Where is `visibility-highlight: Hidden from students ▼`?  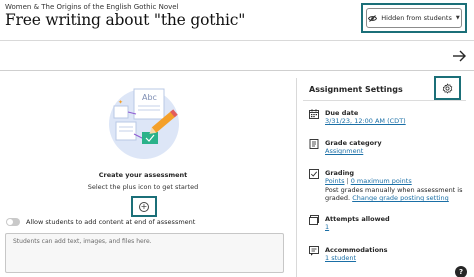 visibility-highlight: Hidden from students ▼ is located at coordinates (414, 18).